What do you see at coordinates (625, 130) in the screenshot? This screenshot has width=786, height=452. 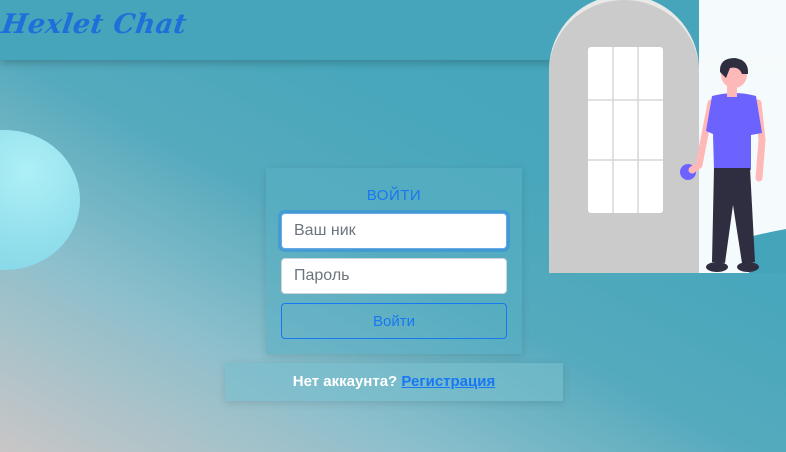 I see `door-window` at bounding box center [625, 130].